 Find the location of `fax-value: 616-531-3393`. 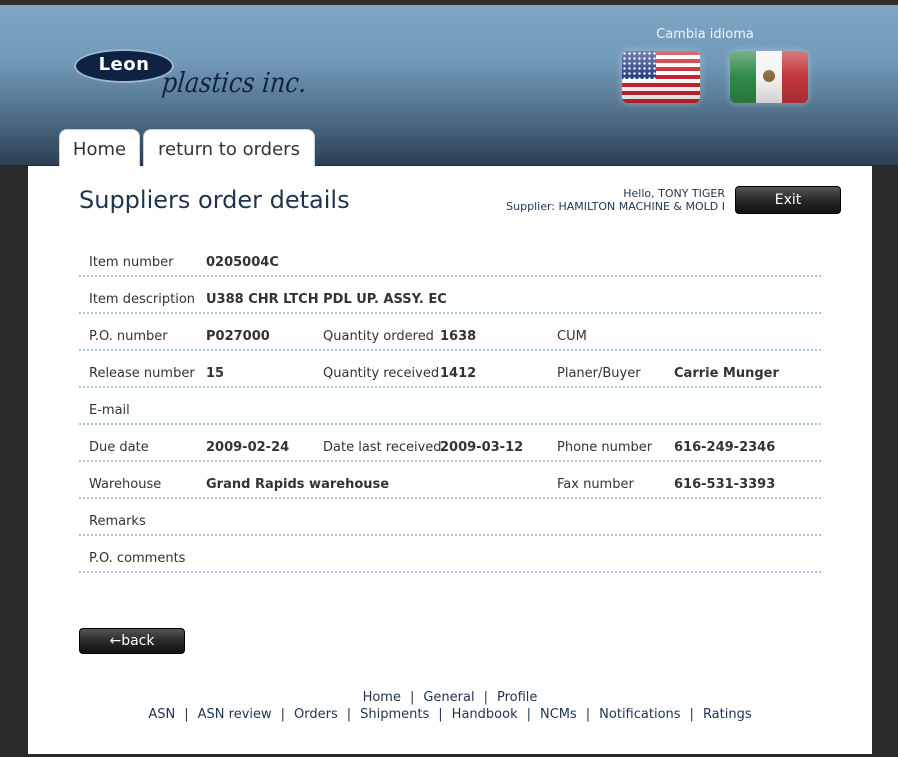

fax-value: 616-531-3393 is located at coordinates (725, 484).